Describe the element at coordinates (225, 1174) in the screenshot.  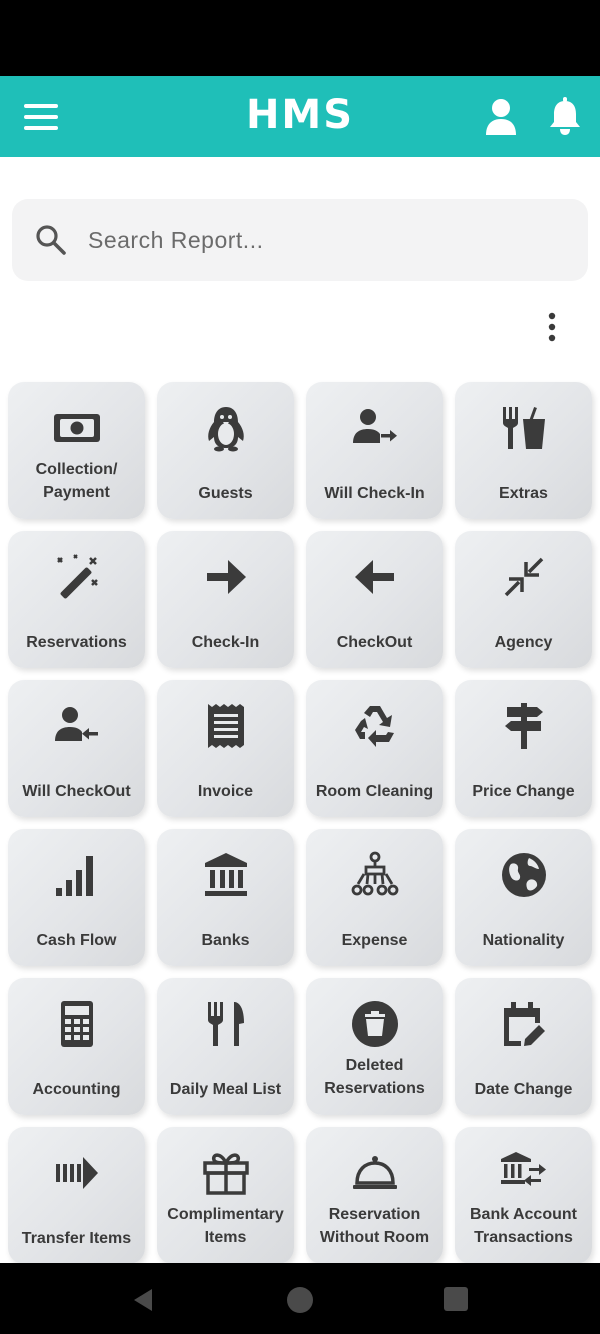
I see `gift-icon` at that location.